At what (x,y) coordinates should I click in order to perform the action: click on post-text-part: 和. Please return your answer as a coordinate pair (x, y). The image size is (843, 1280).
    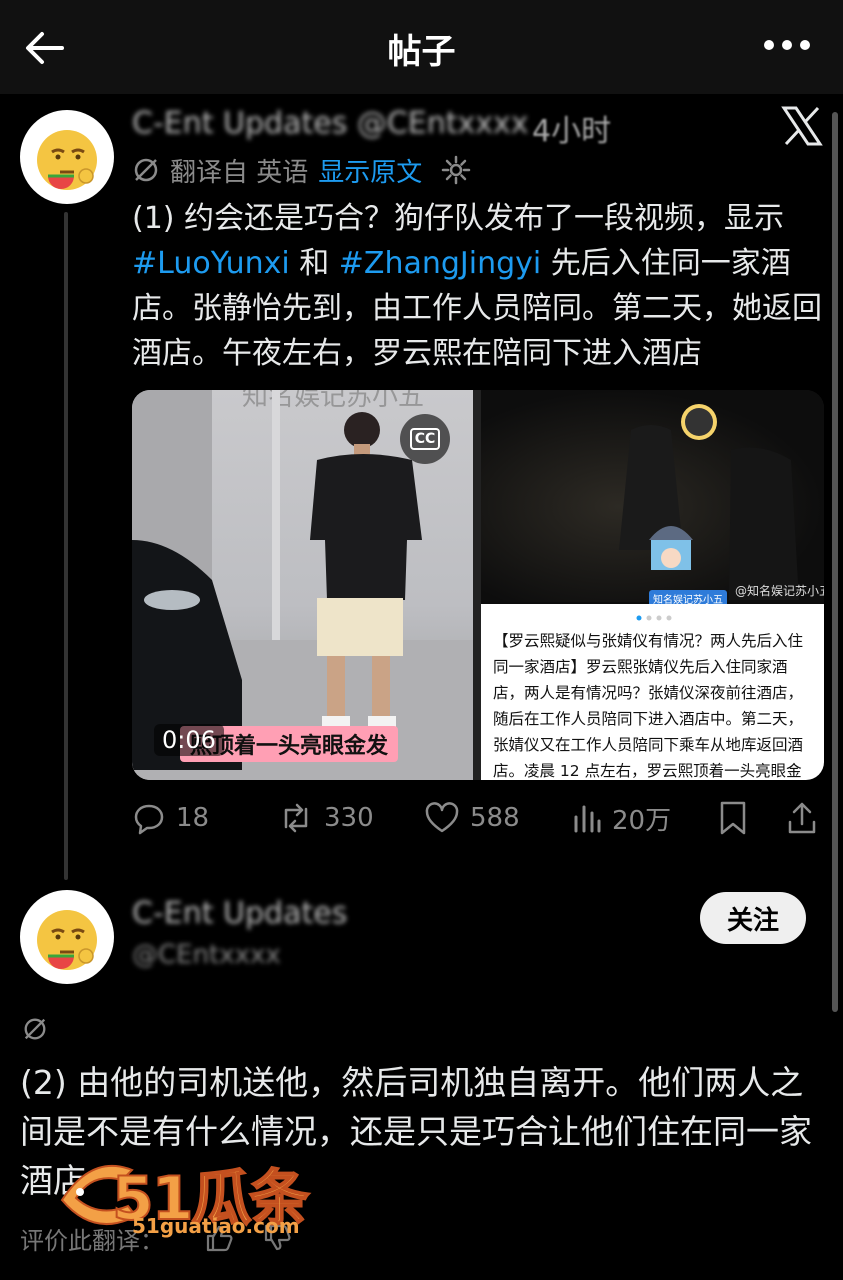
    Looking at the image, I should click on (314, 263).